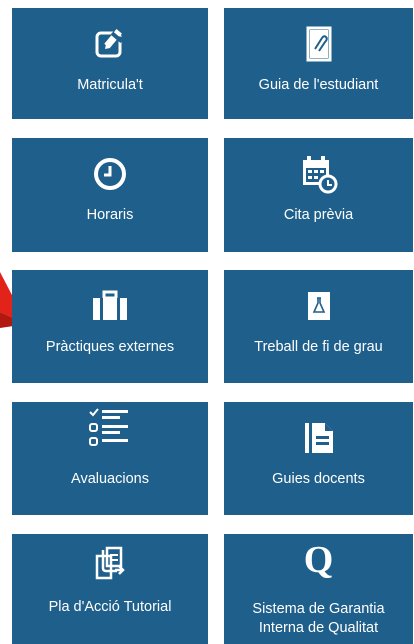  I want to click on tile-guia-estudiant: Guia de l'estudiant, so click(318, 63).